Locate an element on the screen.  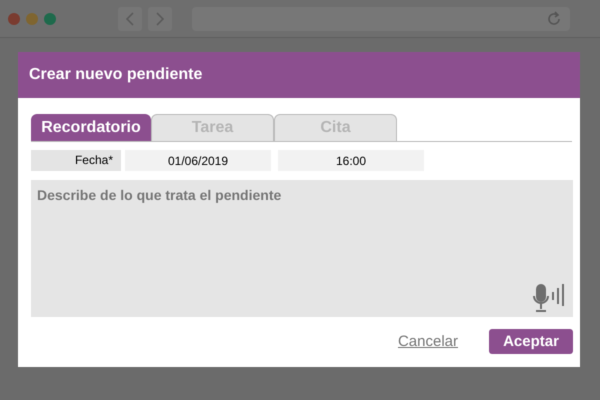
maximize-dot is located at coordinates (50, 18).